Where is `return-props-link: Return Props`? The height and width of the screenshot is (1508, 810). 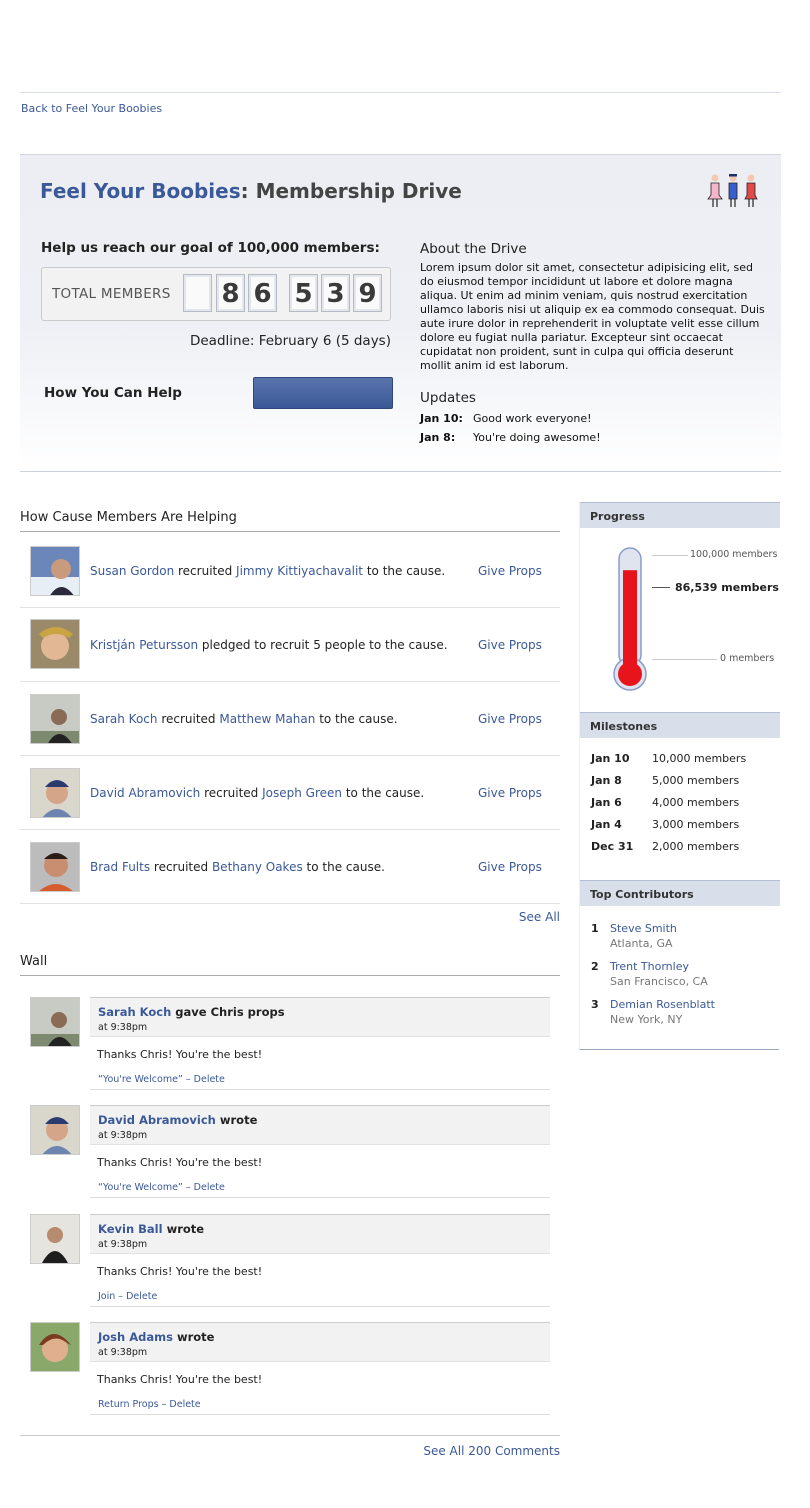 return-props-link: Return Props is located at coordinates (128, 1404).